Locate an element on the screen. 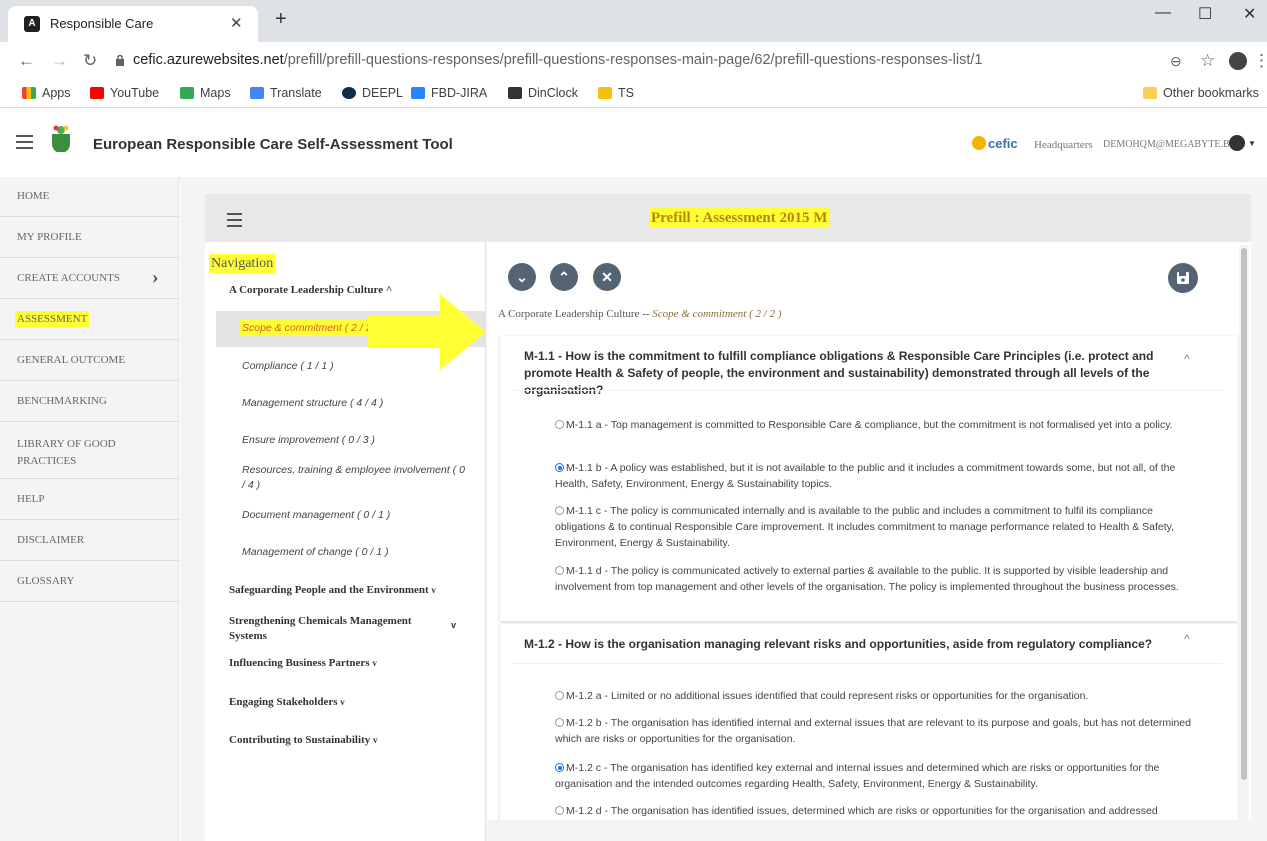 The height and width of the screenshot is (841, 1267). sidebar-item-home: HOME is located at coordinates (89, 197).